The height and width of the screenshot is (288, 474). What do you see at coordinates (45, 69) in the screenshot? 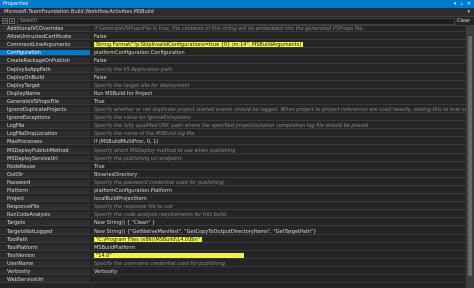
I see `property-name: DeployIisAppPath` at bounding box center [45, 69].